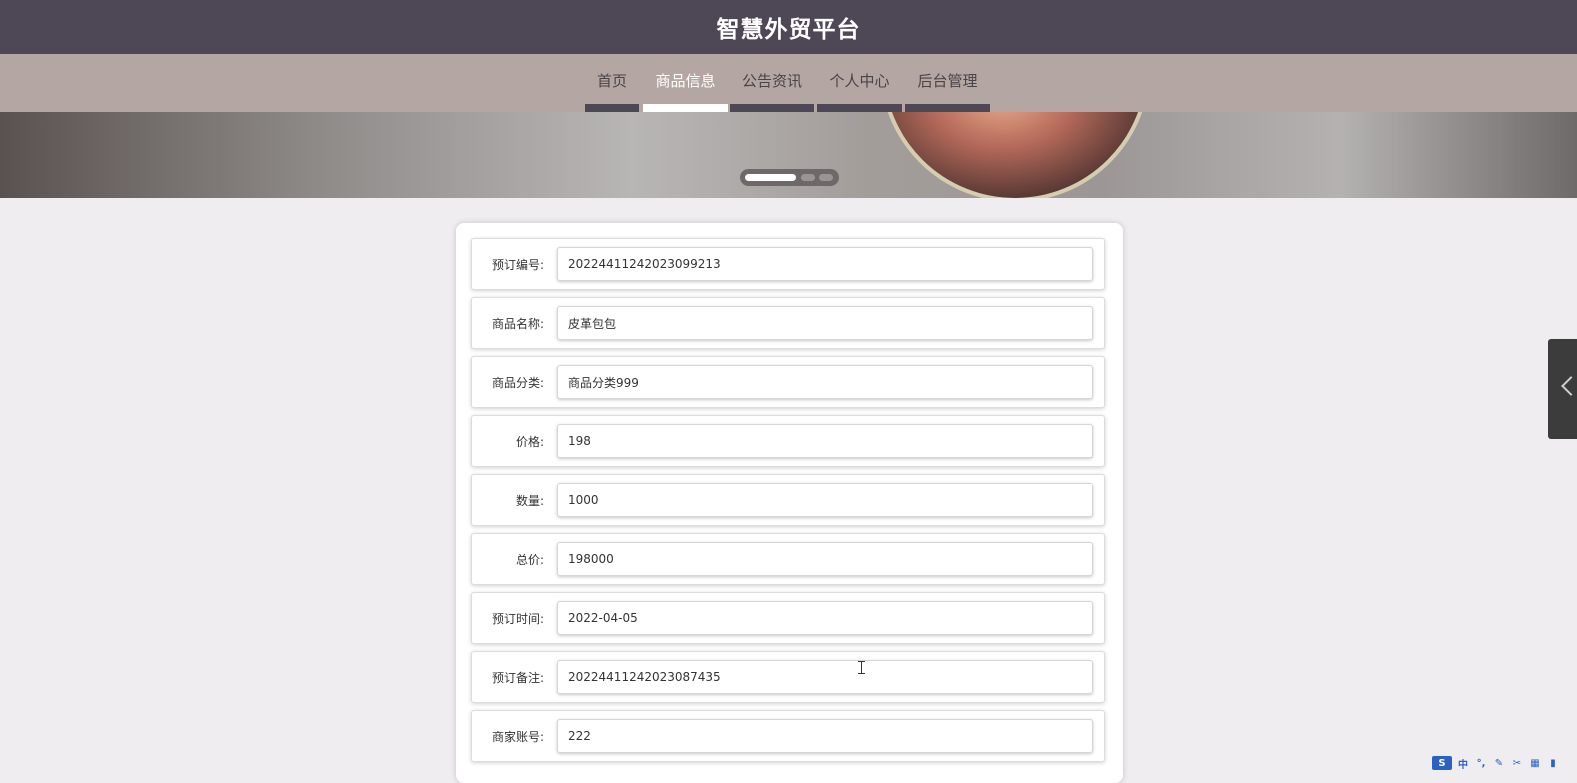 This screenshot has height=783, width=1577. I want to click on form-row-product-name: 商品名称:, so click(788, 323).